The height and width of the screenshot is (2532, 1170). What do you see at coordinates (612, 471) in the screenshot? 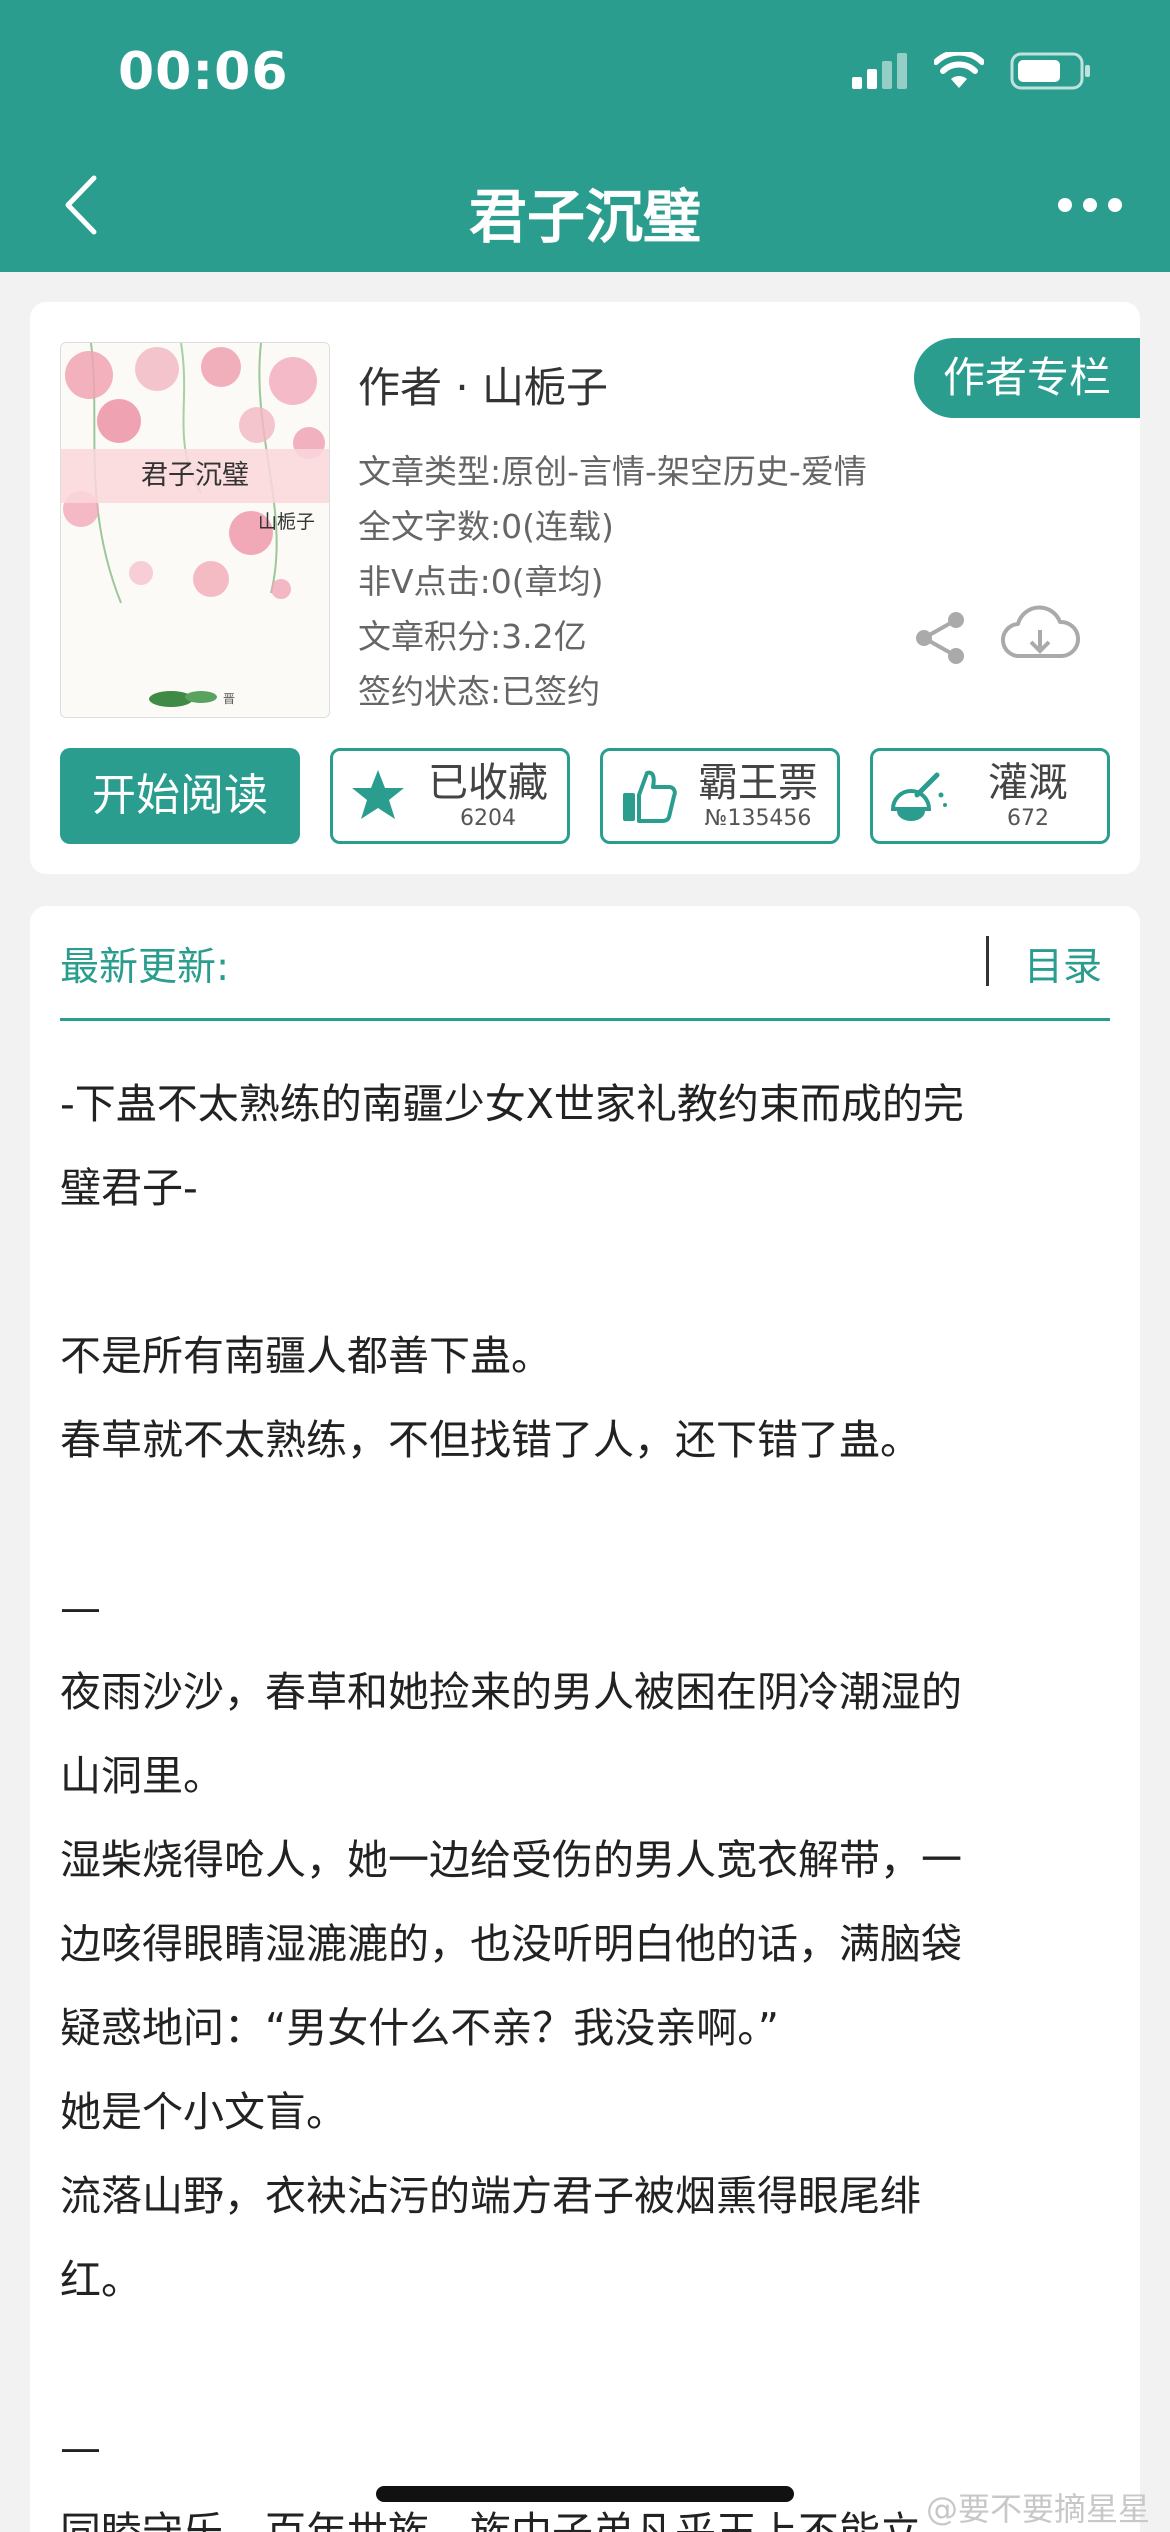
I see `meta-genre: 文章类型:原创-言情-架空历史-爱情` at bounding box center [612, 471].